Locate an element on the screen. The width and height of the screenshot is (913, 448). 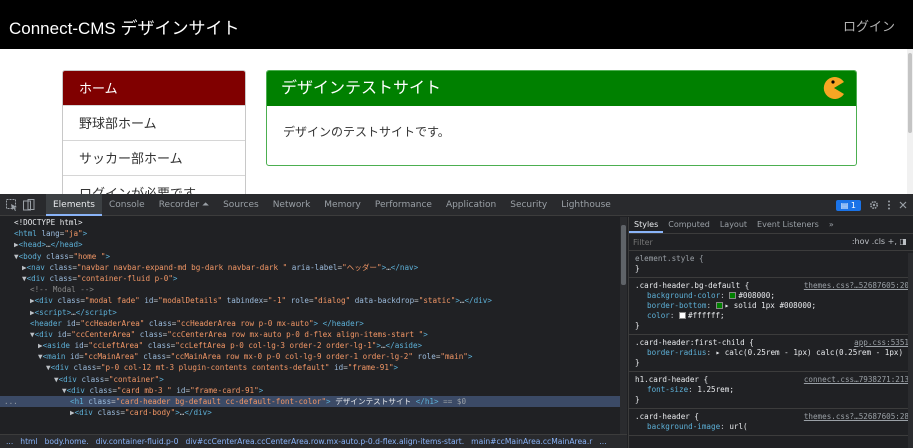
dom-node-markup: ▶<script>…</script> is located at coordinates (73, 312).